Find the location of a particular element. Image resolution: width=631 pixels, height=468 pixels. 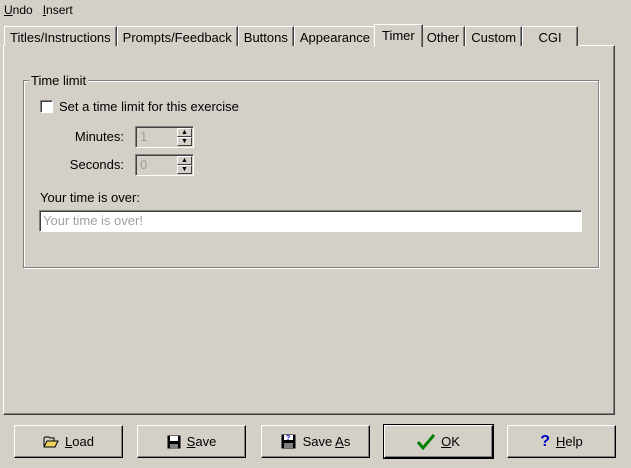

minutes-down-arrow-icon: ▼ is located at coordinates (184, 141).